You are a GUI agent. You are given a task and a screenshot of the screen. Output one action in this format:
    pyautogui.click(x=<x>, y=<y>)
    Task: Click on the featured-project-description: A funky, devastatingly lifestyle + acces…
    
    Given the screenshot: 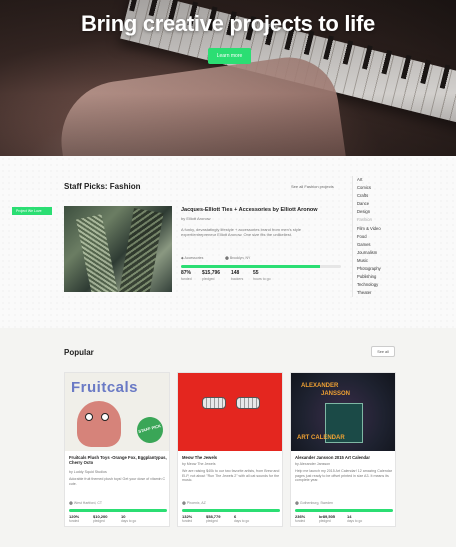 What is the action you would take?
    pyautogui.click(x=241, y=232)
    